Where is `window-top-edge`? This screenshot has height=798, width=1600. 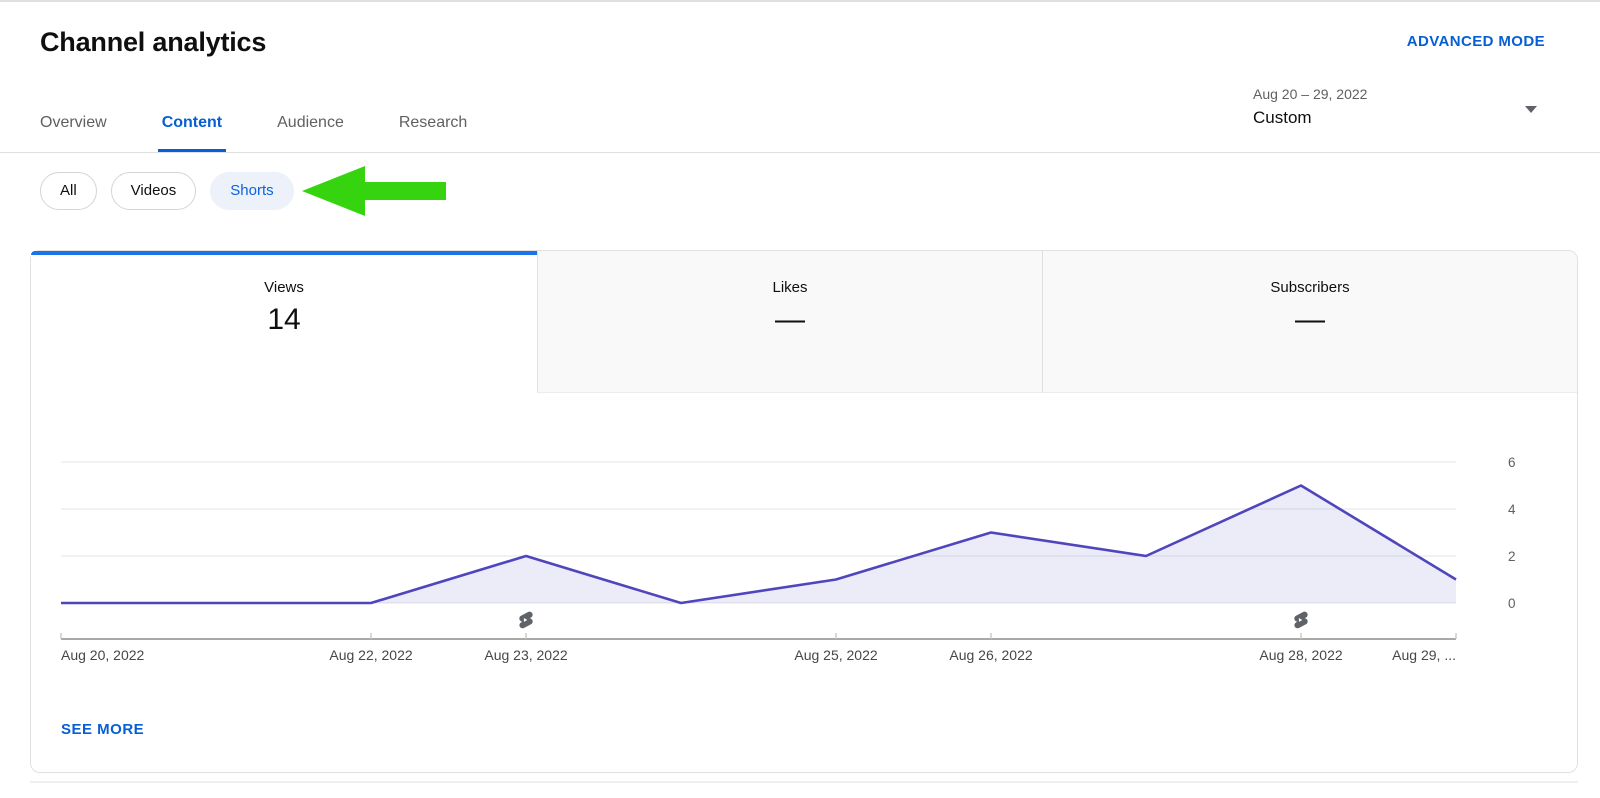
window-top-edge is located at coordinates (800, 1).